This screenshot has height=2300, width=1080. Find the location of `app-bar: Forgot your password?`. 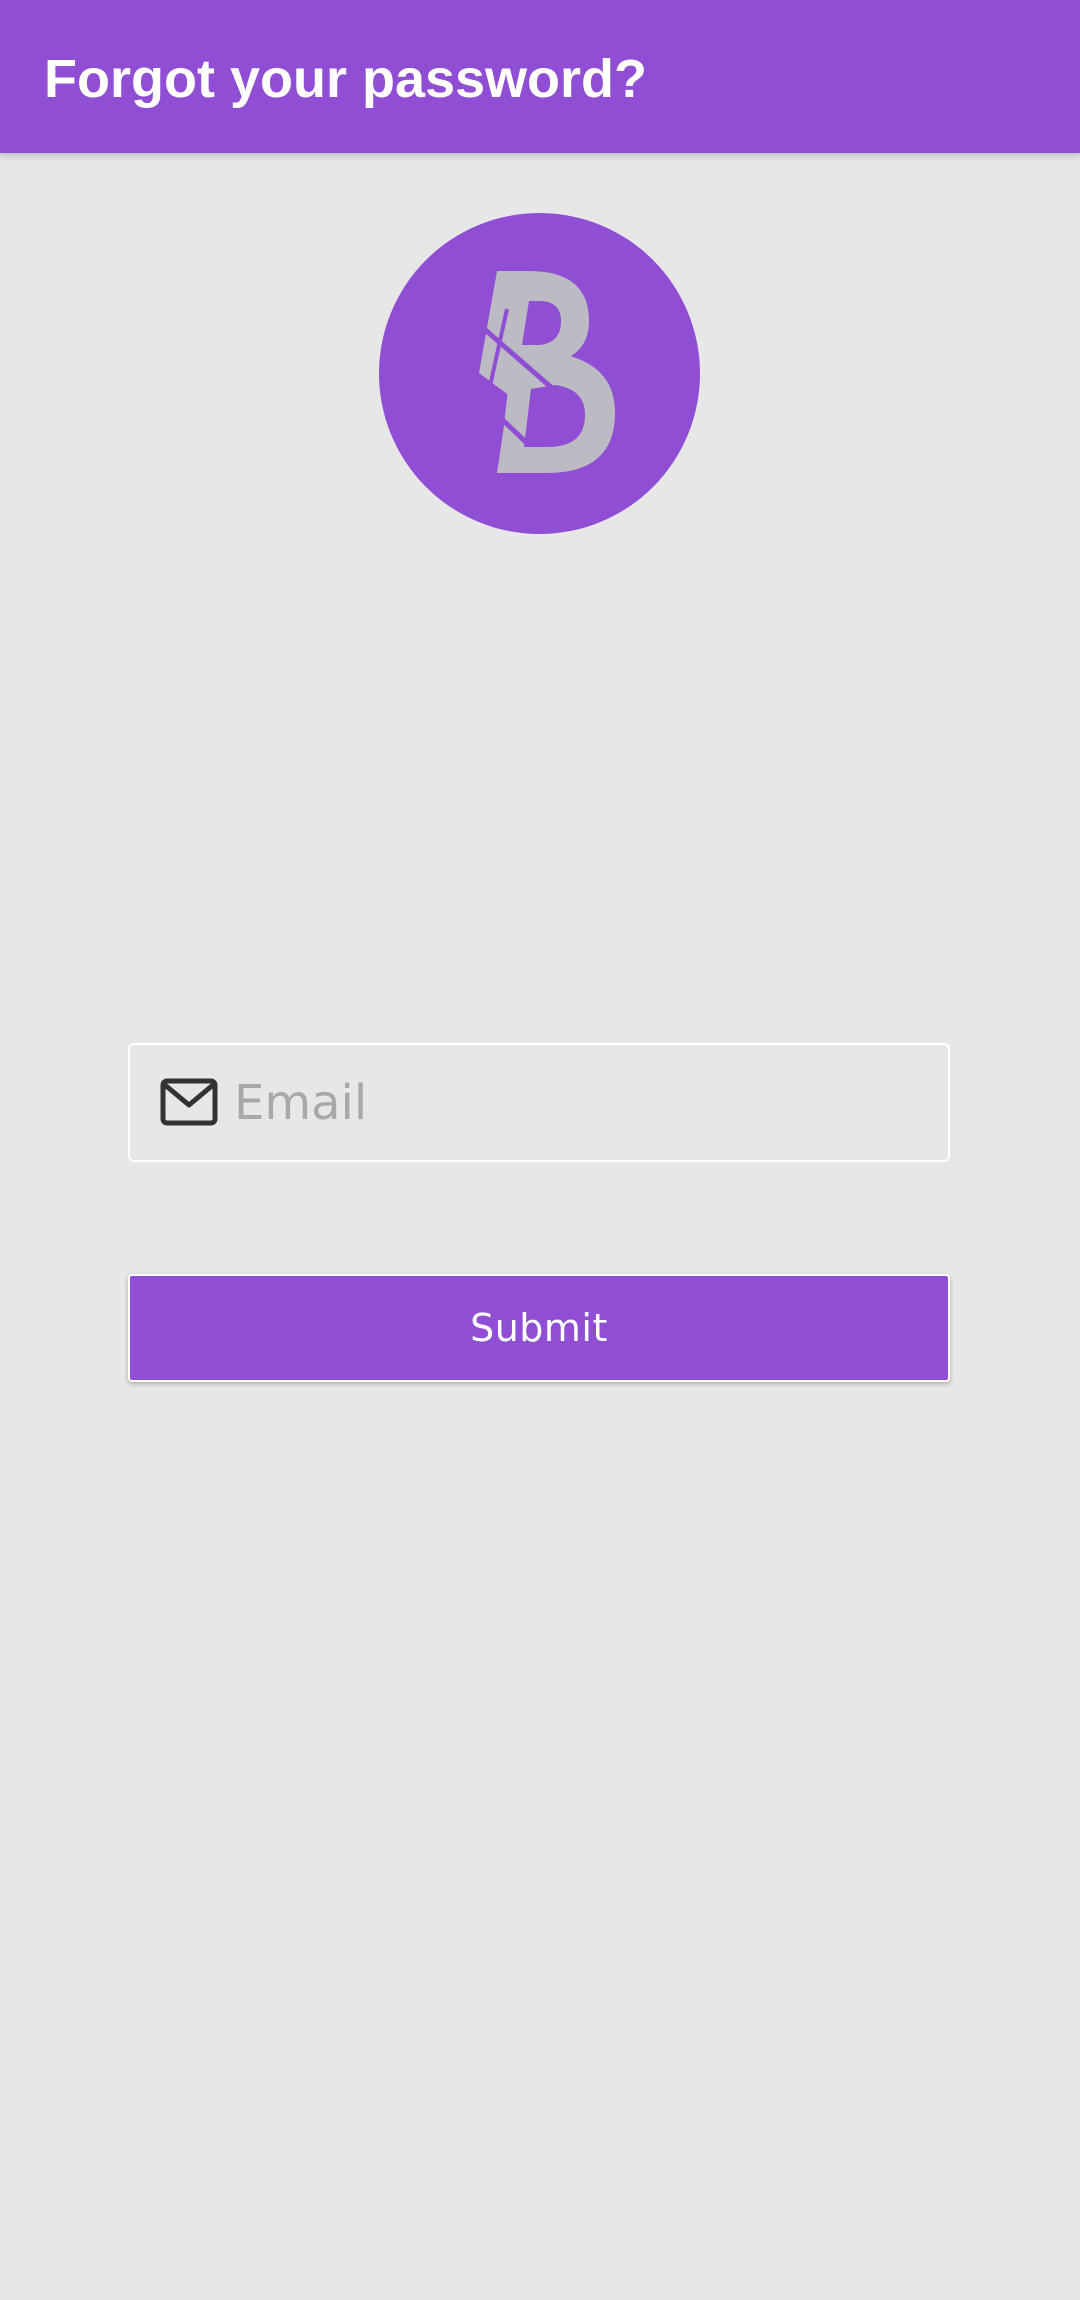

app-bar: Forgot your password? is located at coordinates (540, 76).